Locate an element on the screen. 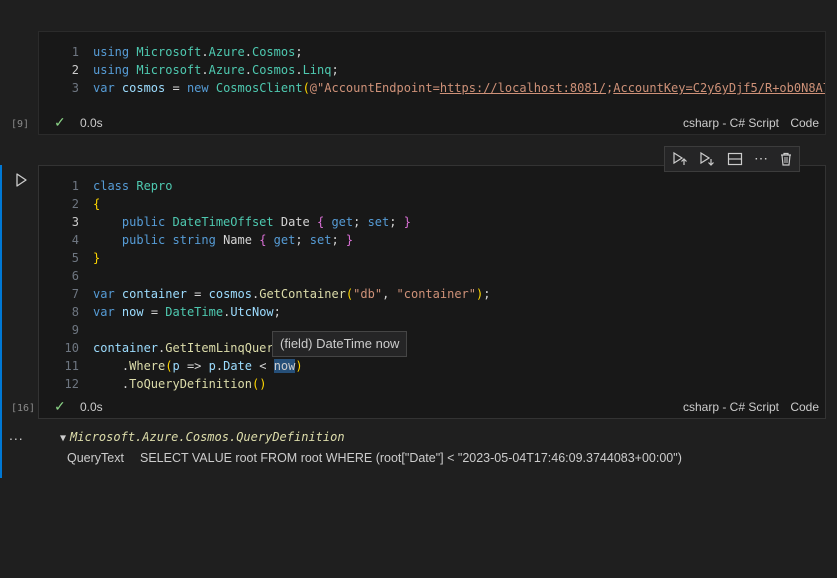 This screenshot has width=837, height=578. line-number: 7 is located at coordinates (75, 294).